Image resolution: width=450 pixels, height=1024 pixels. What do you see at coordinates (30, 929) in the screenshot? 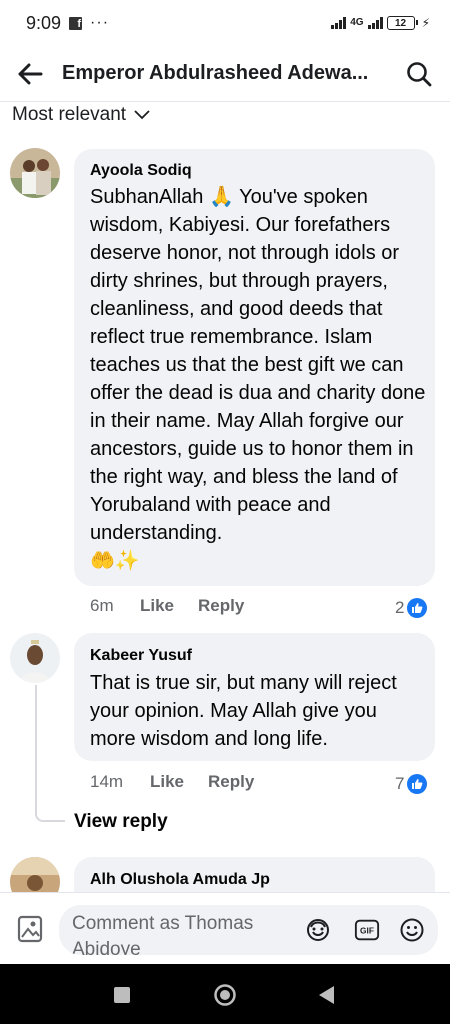
I see `photo-icon` at bounding box center [30, 929].